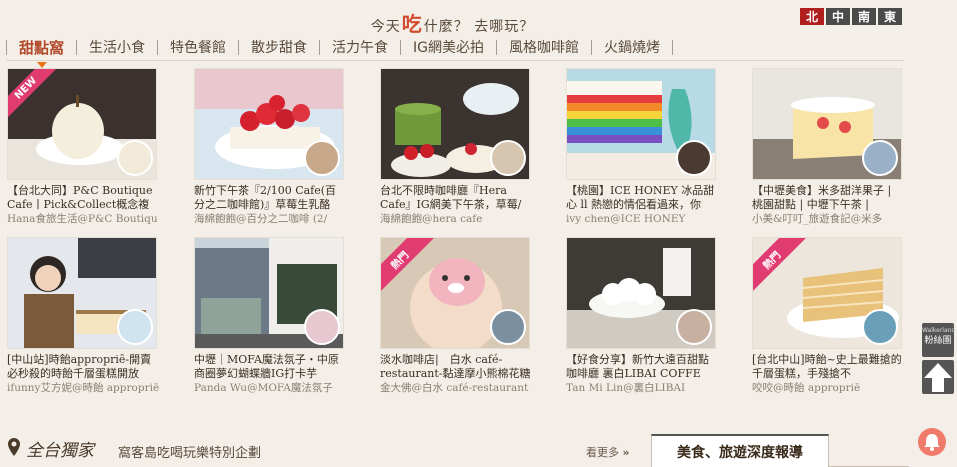 This screenshot has height=467, width=957. What do you see at coordinates (740, 450) in the screenshot?
I see `tab-in-depth-report: 美食、旅遊深度報導` at bounding box center [740, 450].